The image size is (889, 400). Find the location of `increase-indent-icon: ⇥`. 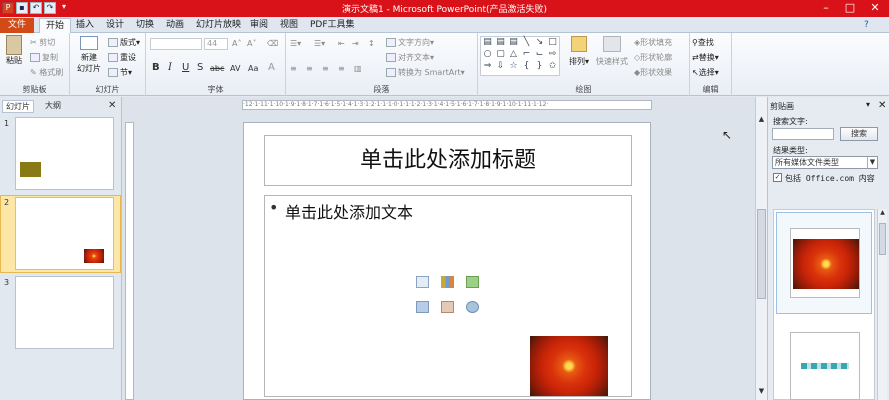

increase-indent-icon: ⇥ is located at coordinates (355, 43).